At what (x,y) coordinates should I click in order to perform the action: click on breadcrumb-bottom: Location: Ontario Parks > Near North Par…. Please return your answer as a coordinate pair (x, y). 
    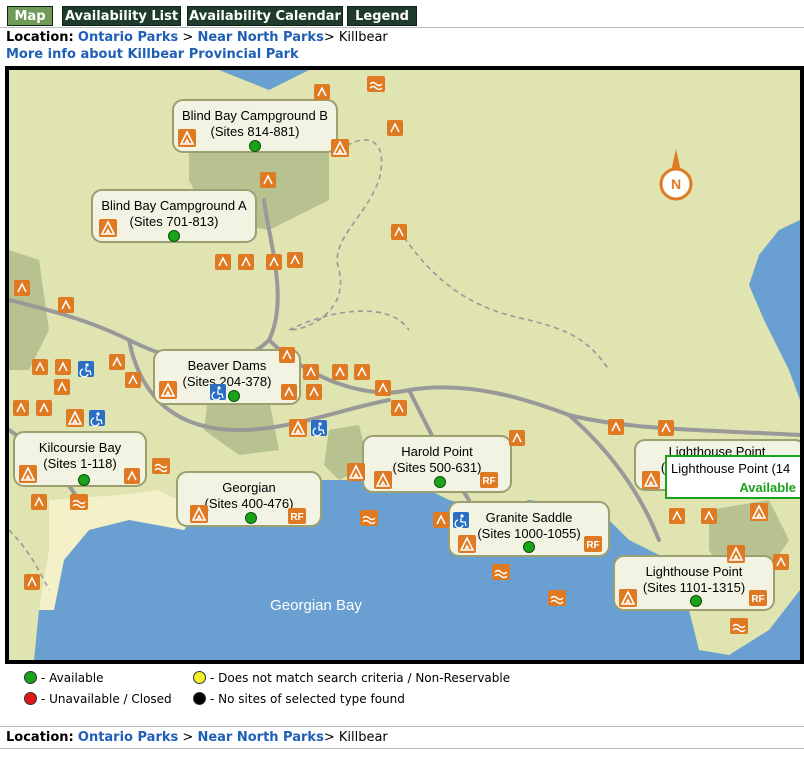
    Looking at the image, I should click on (197, 737).